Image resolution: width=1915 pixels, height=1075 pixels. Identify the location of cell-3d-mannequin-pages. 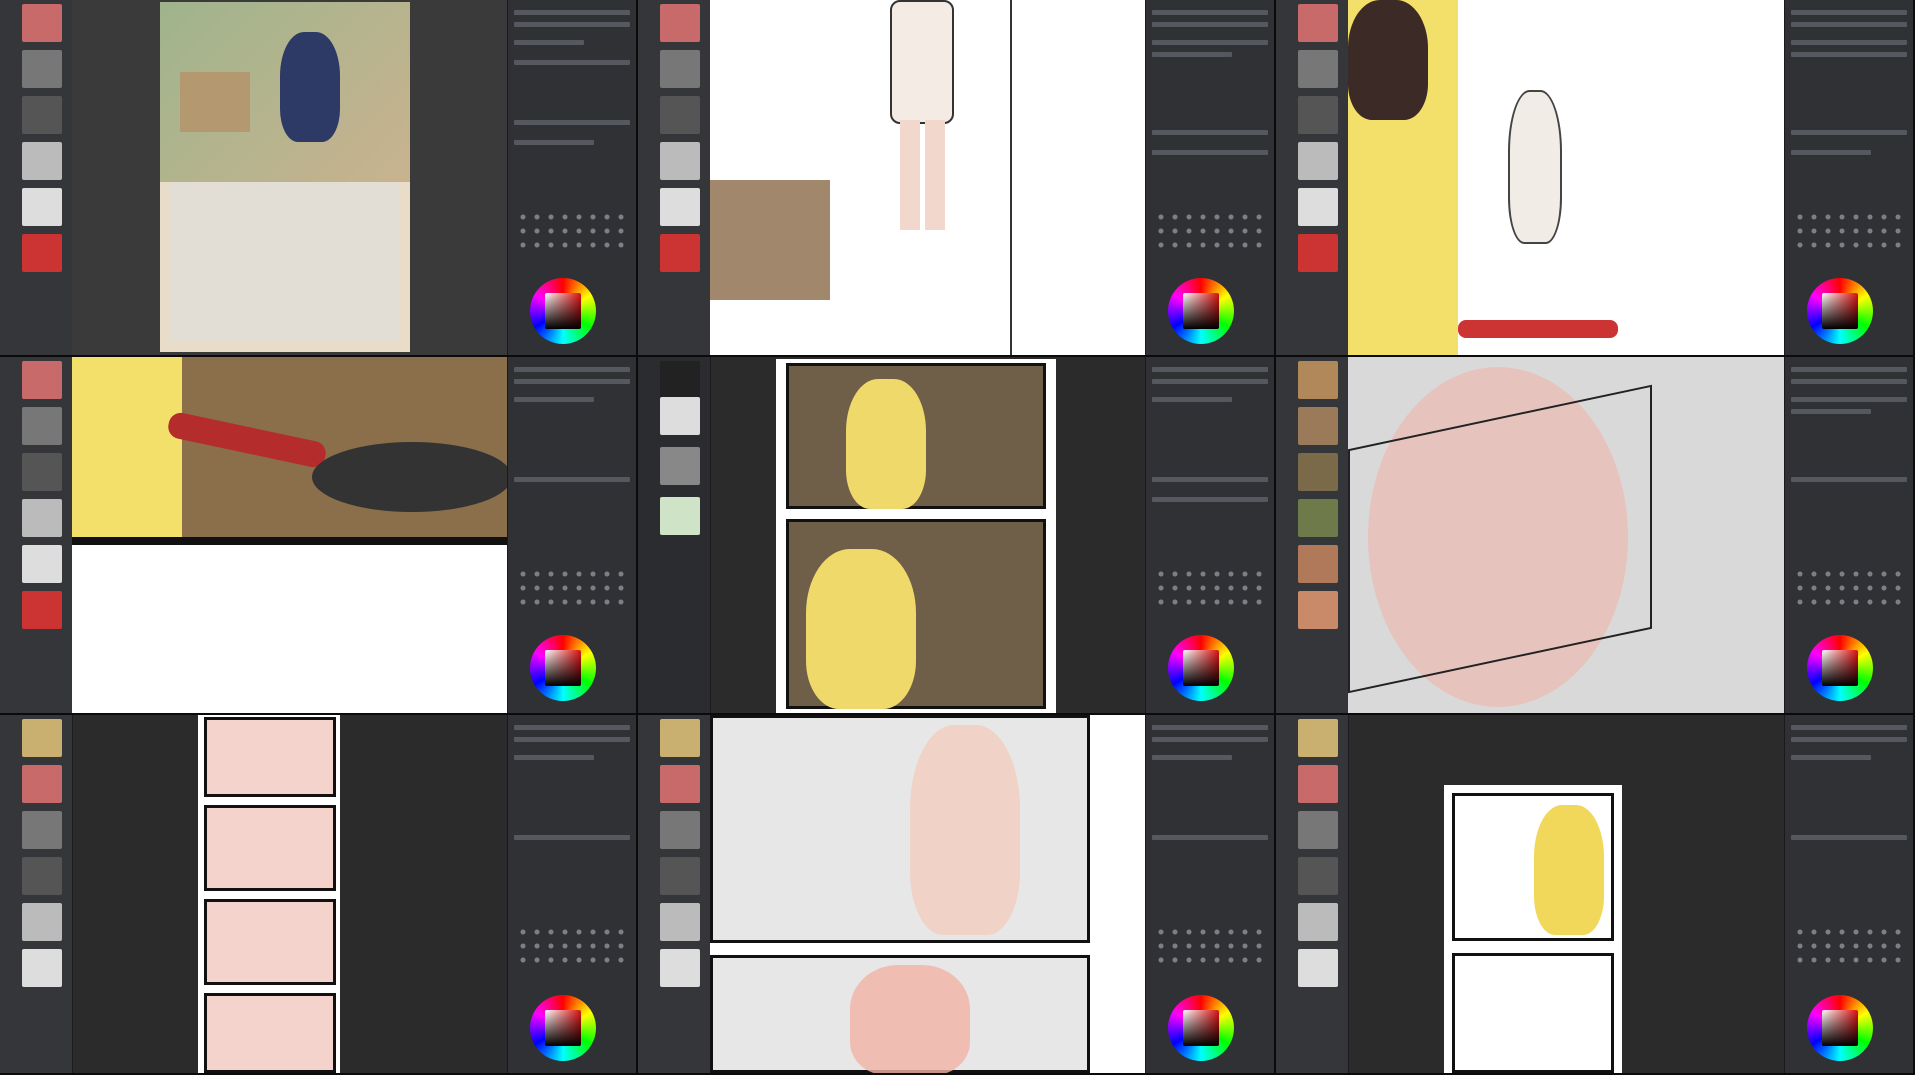
(319, 895).